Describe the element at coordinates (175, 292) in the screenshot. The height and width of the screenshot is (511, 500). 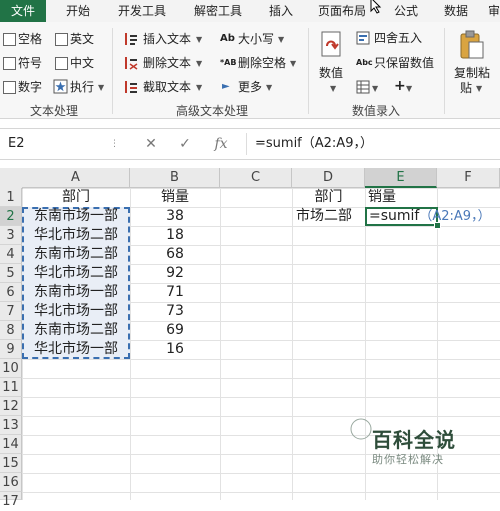
I see `cell-b6: 71` at that location.